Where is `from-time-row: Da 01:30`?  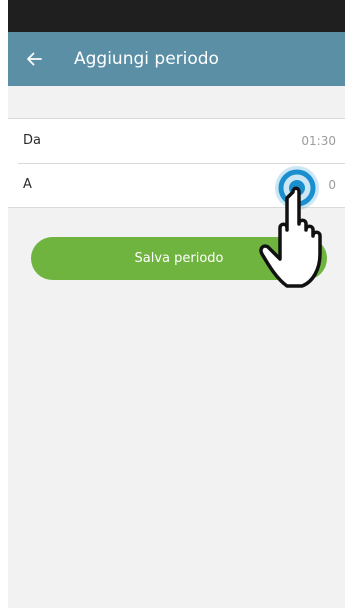
from-time-row: Da 01:30 is located at coordinates (176, 141).